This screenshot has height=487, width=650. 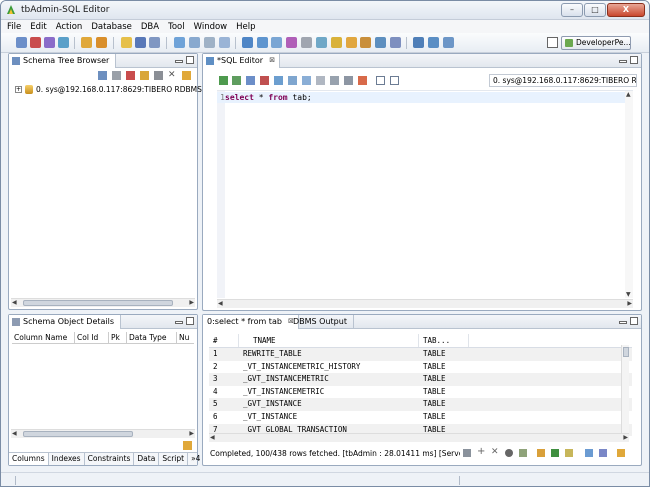 What do you see at coordinates (272, 60) in the screenshot?
I see `close-tab-icon: ⊠` at bounding box center [272, 60].